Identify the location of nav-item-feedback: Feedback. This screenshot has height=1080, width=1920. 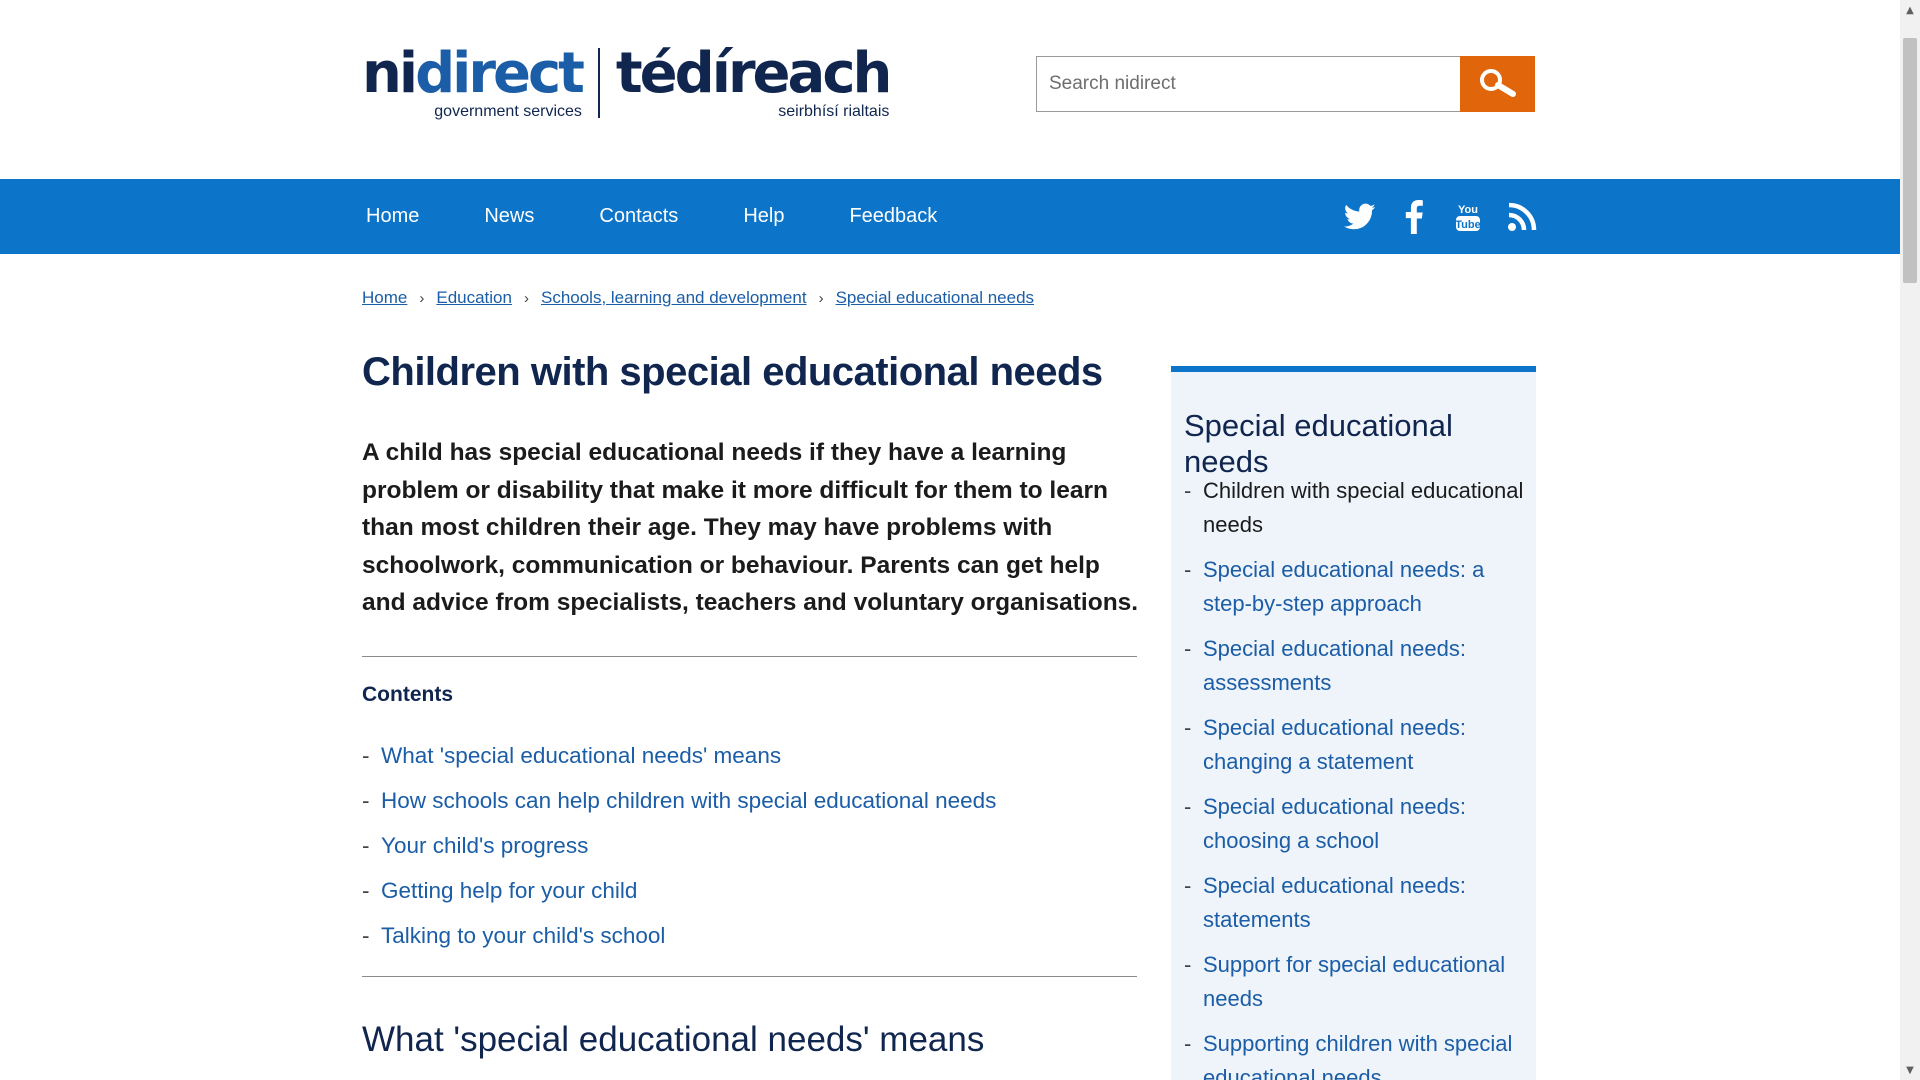
(893, 216).